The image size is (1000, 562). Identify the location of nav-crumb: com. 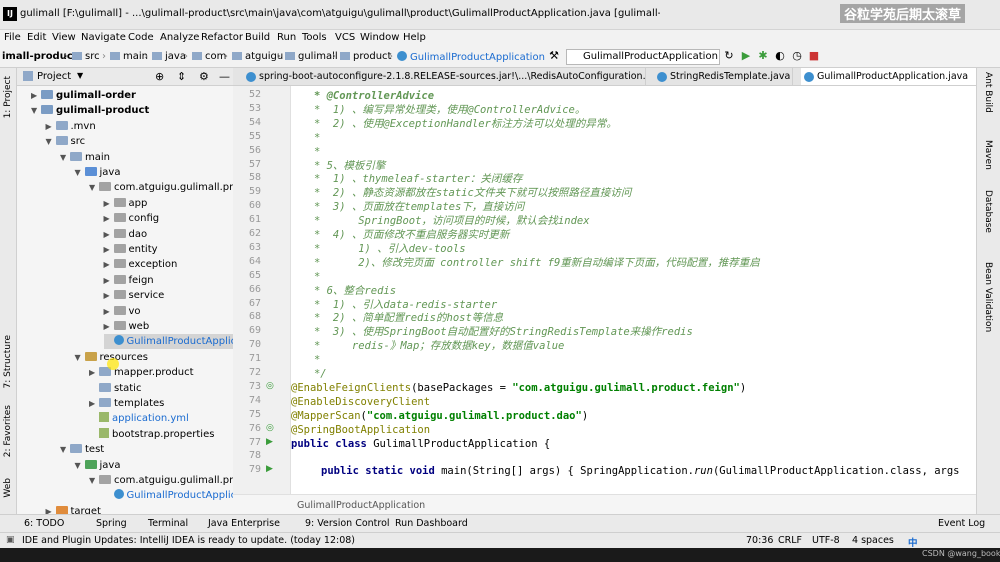
(209, 56).